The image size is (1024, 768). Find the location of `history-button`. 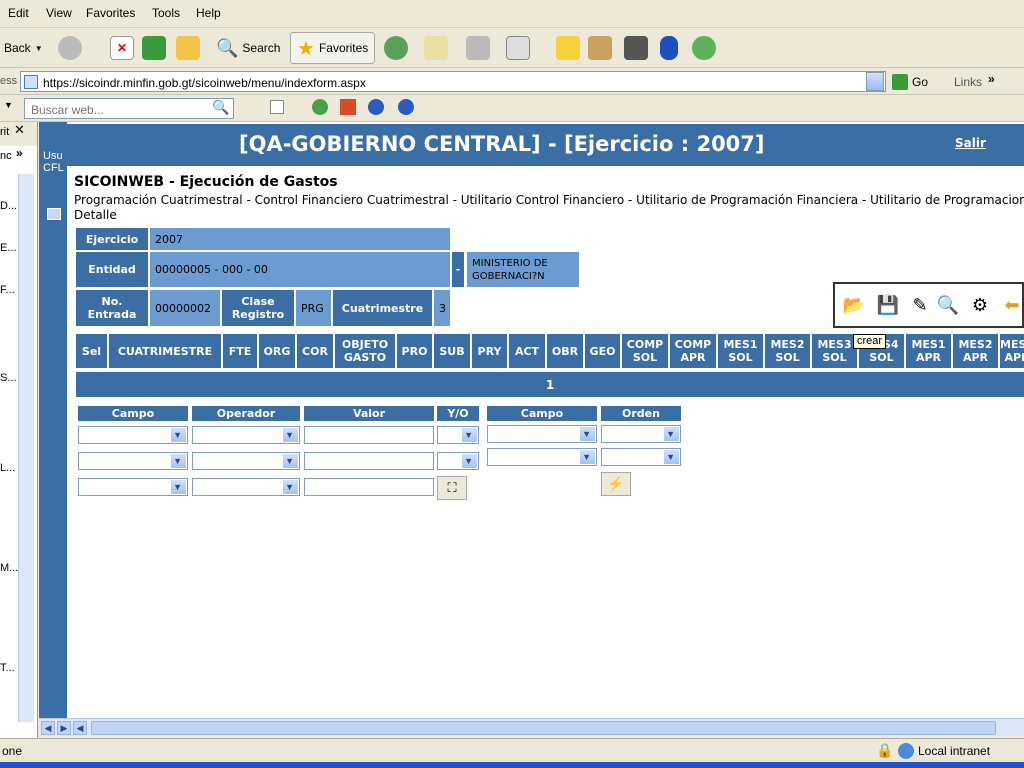

history-button is located at coordinates (396, 48).